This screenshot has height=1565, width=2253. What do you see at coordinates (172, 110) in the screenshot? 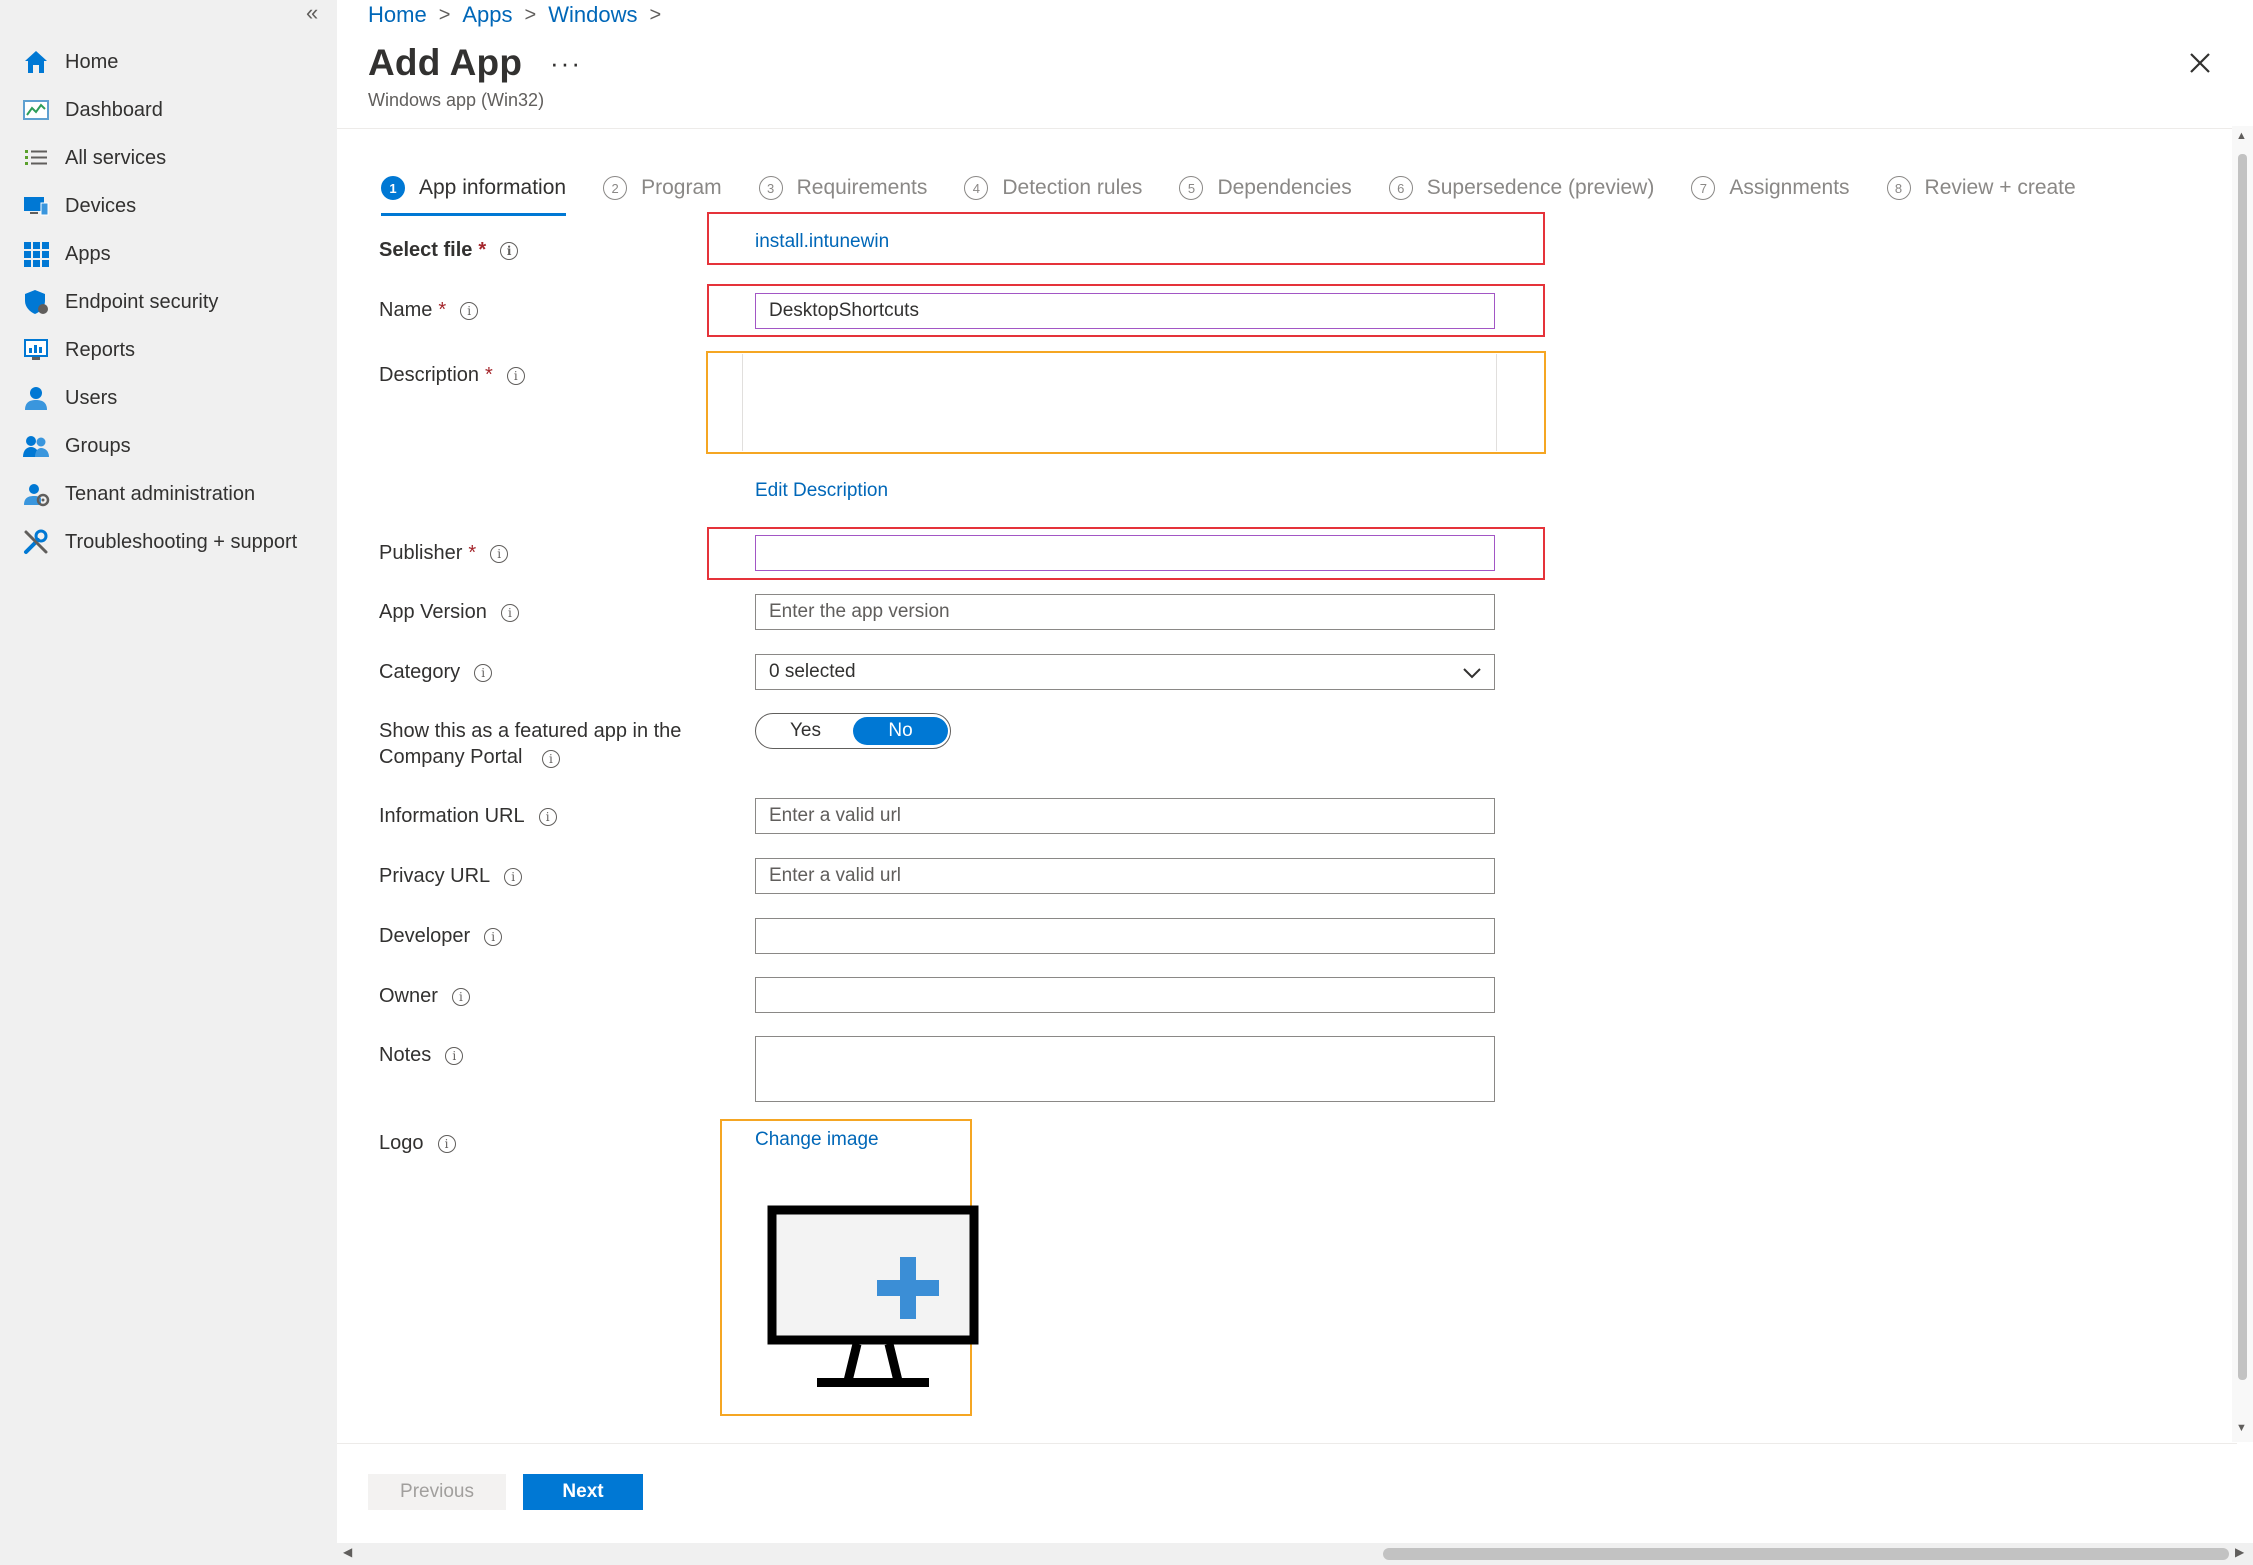
I see `sidebar-item-dashboard: Dashboard` at bounding box center [172, 110].